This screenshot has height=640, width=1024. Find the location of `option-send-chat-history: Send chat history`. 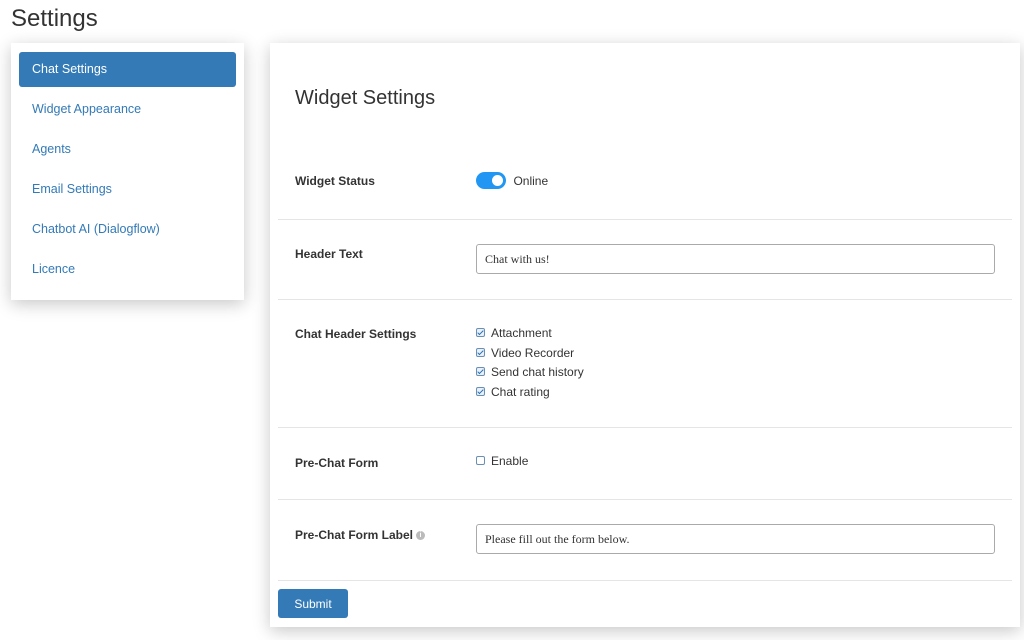

option-send-chat-history: Send chat history is located at coordinates (530, 373).